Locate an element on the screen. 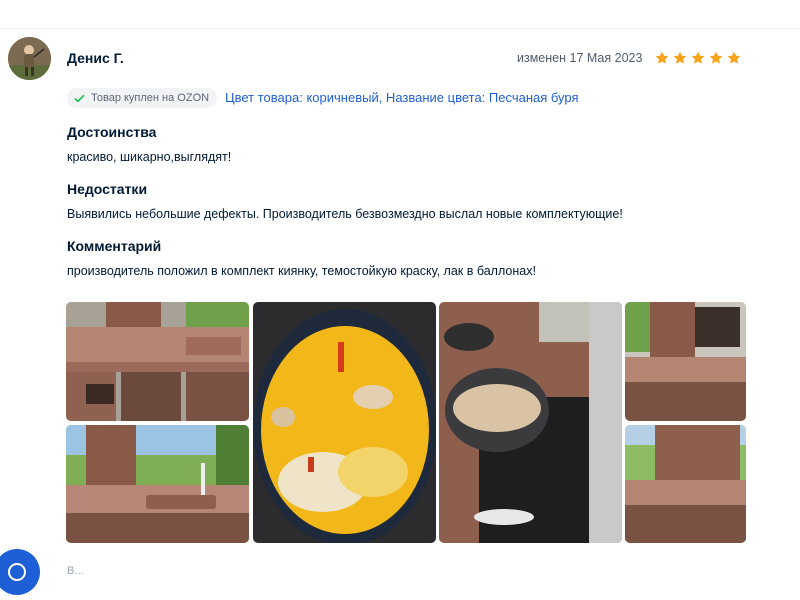  comment-title: Комментарий is located at coordinates (114, 246).